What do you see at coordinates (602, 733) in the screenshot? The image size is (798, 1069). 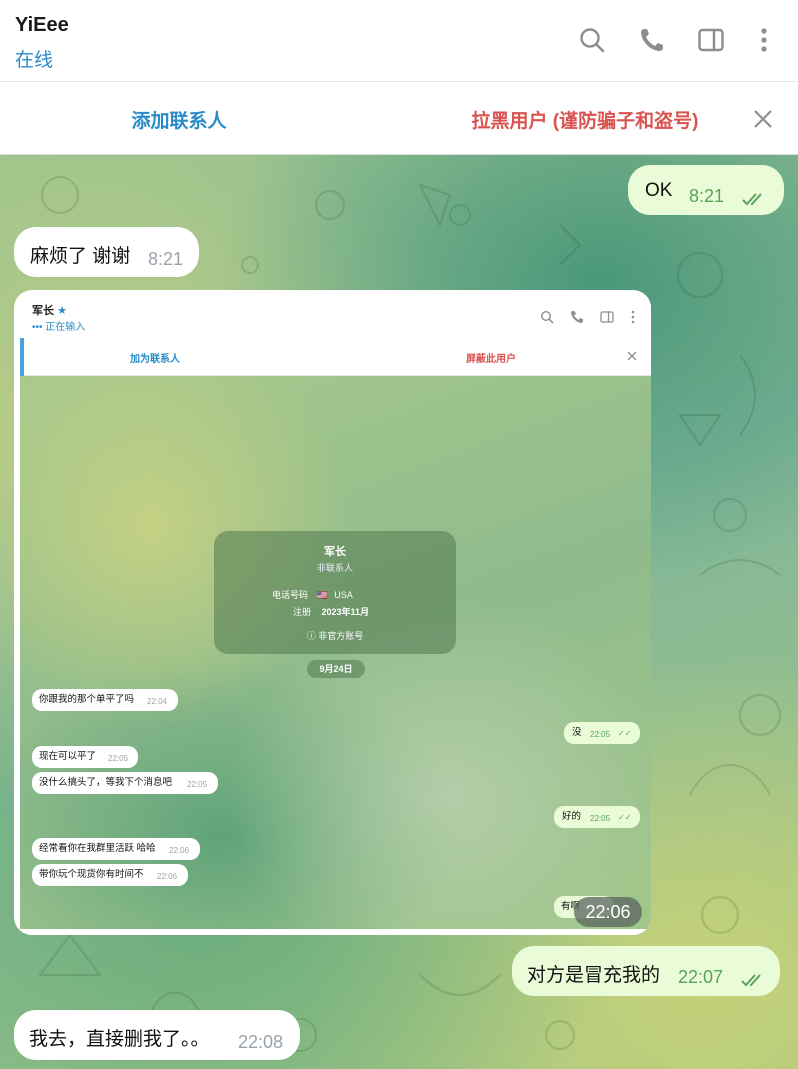 I see `embedded-message-outgoing: 没 22:05 ✓✓` at bounding box center [602, 733].